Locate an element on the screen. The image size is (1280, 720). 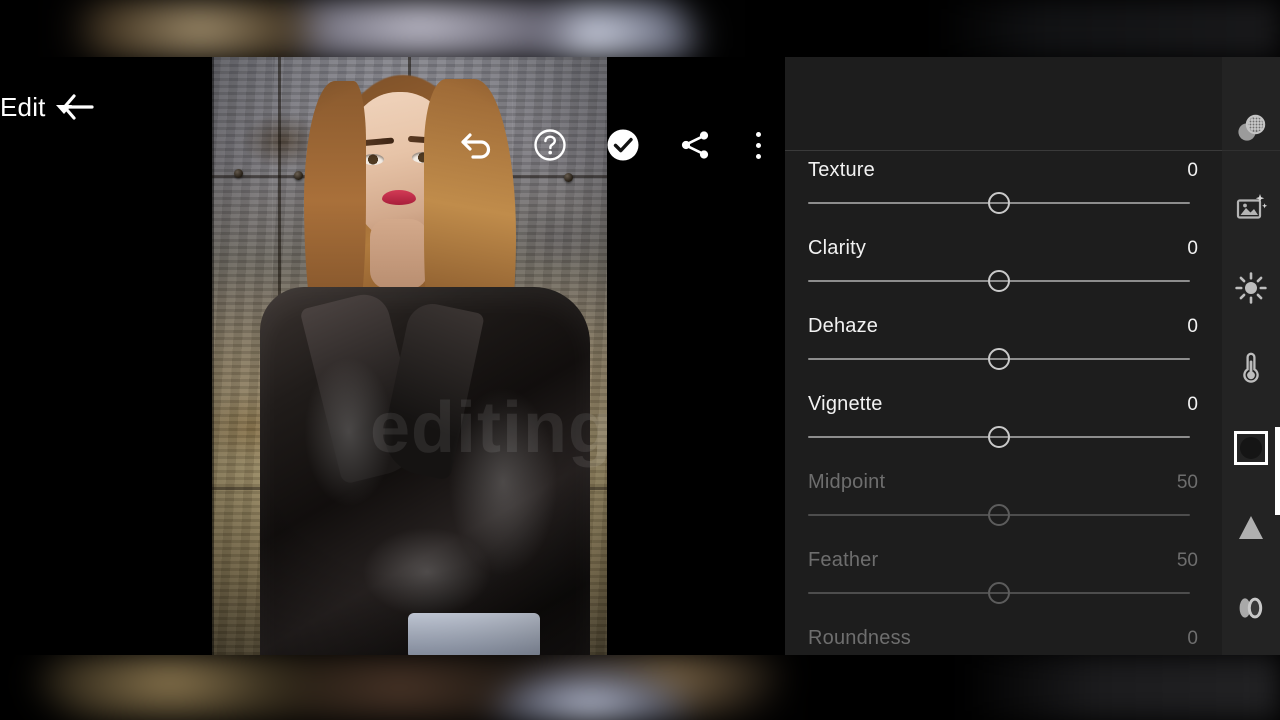
slider-row-feather: Feather 50 is located at coordinates (1003, 588).